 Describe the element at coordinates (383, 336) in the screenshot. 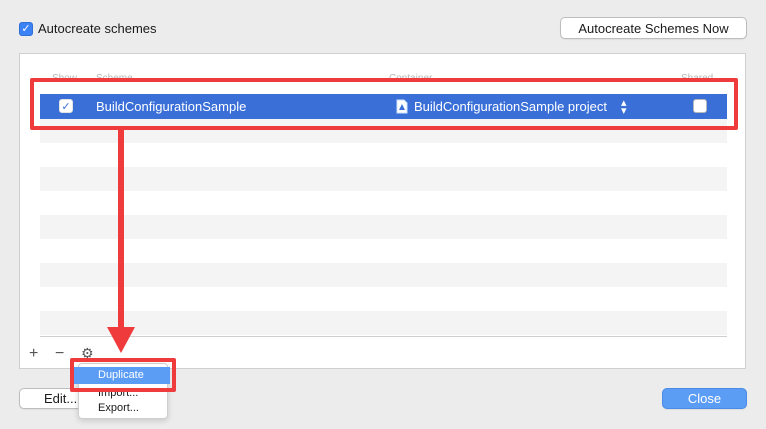

I see `table-bottom-divider` at that location.